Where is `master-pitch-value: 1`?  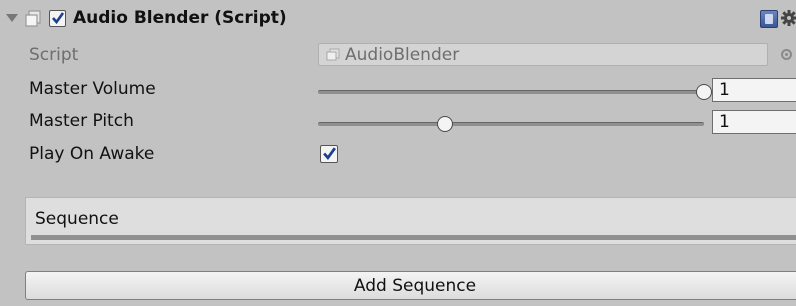
master-pitch-value: 1 is located at coordinates (724, 122).